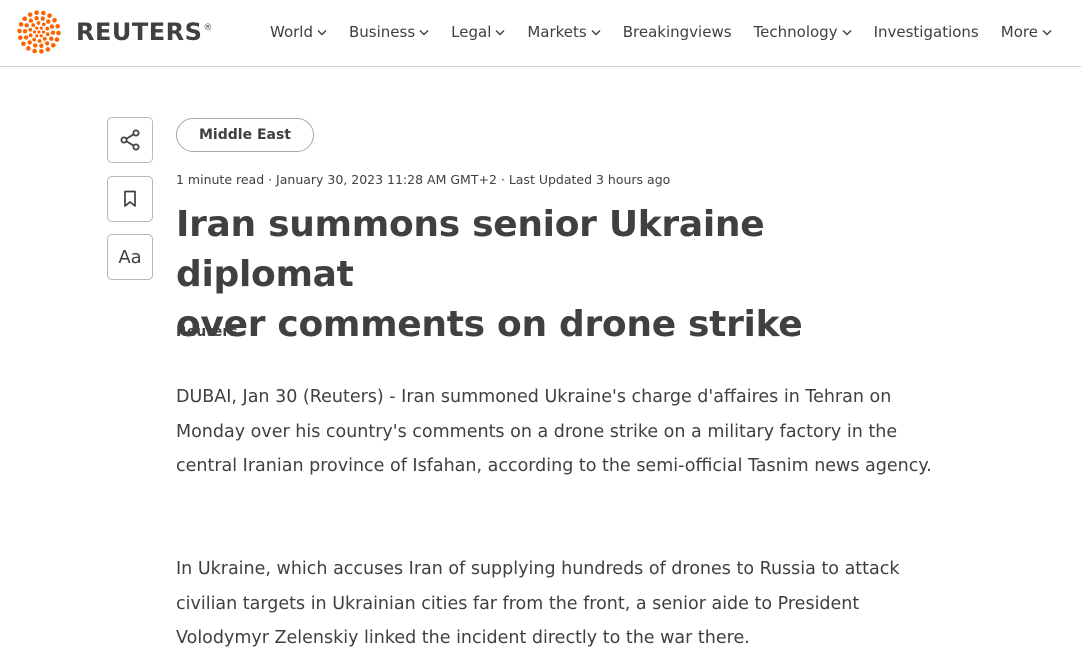 The height and width of the screenshot is (661, 1081). What do you see at coordinates (471, 32) in the screenshot?
I see `nav-item-label: Legal` at bounding box center [471, 32].